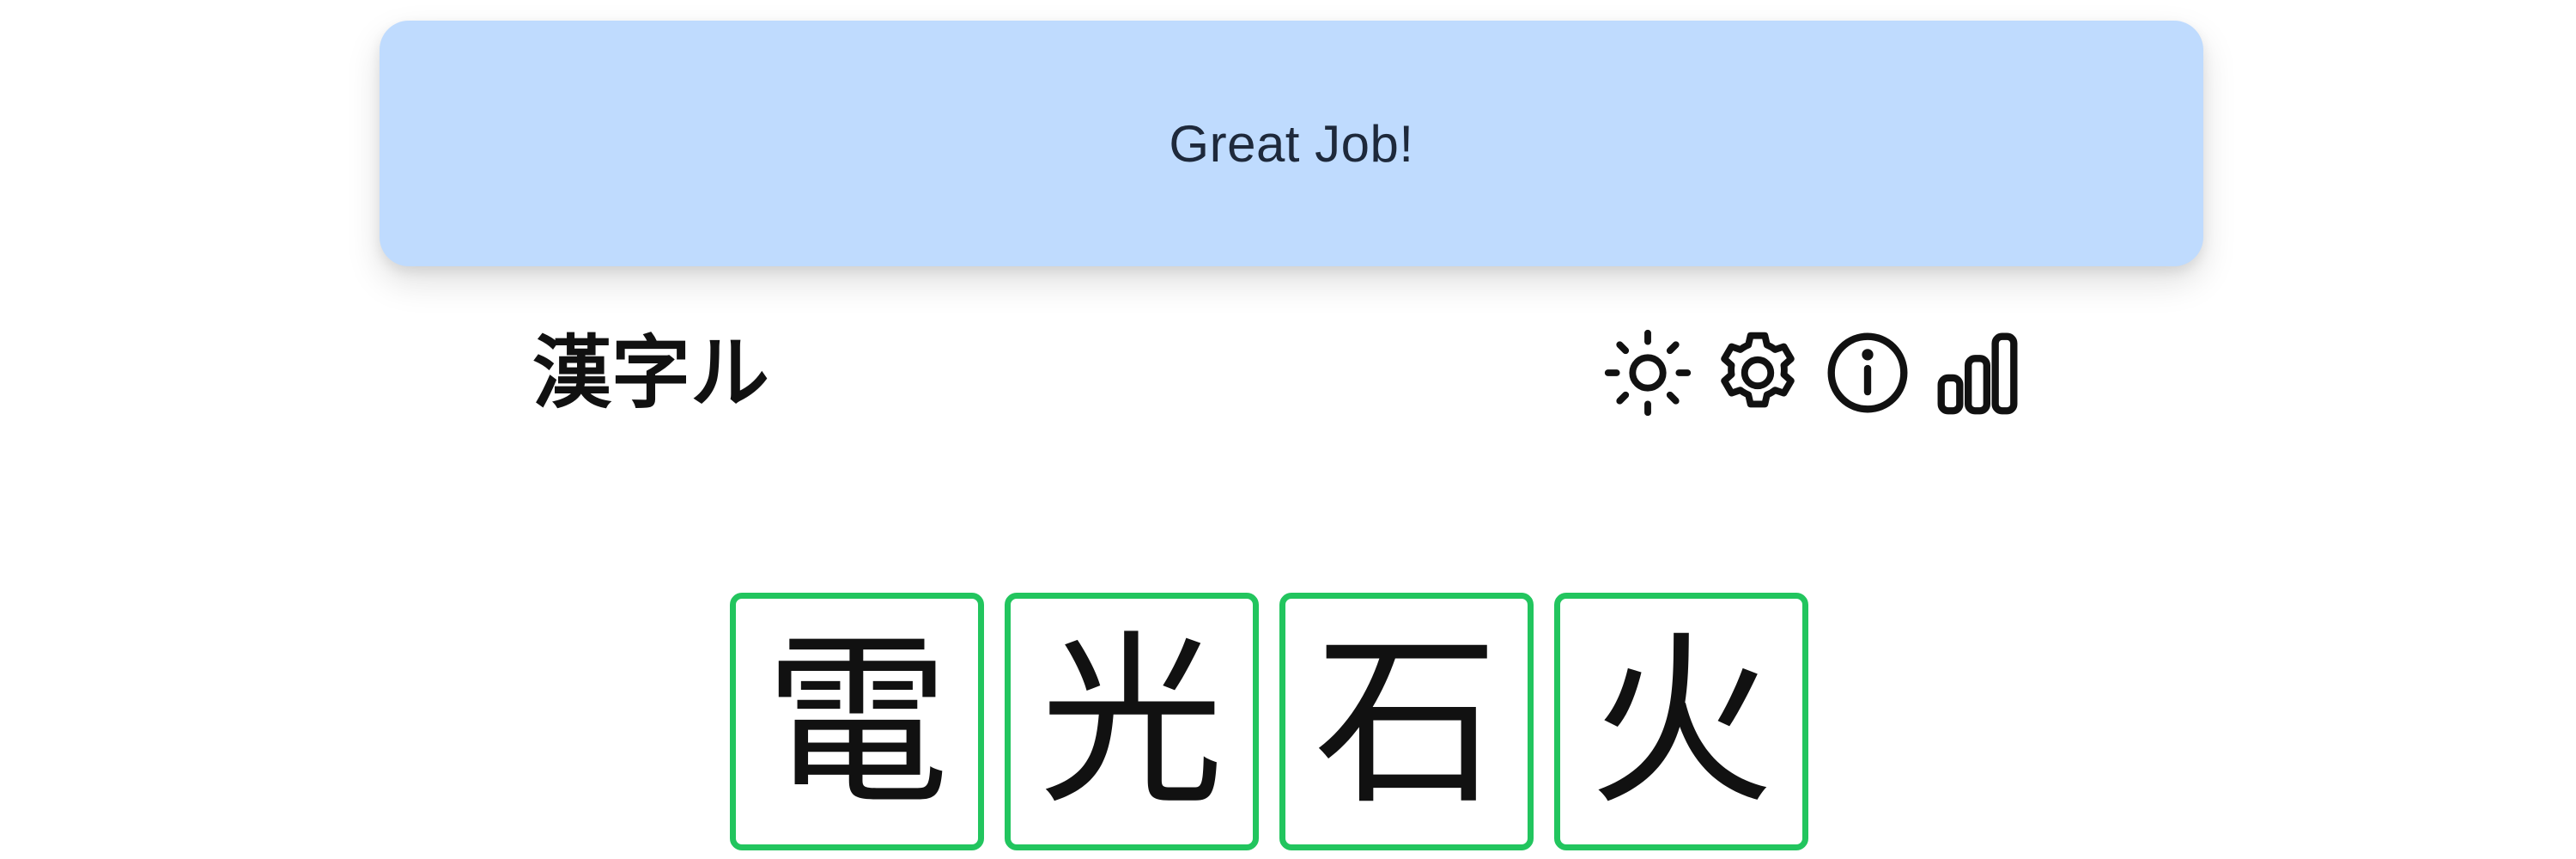 The height and width of the screenshot is (859, 2576). I want to click on tile-character: 石, so click(1407, 722).